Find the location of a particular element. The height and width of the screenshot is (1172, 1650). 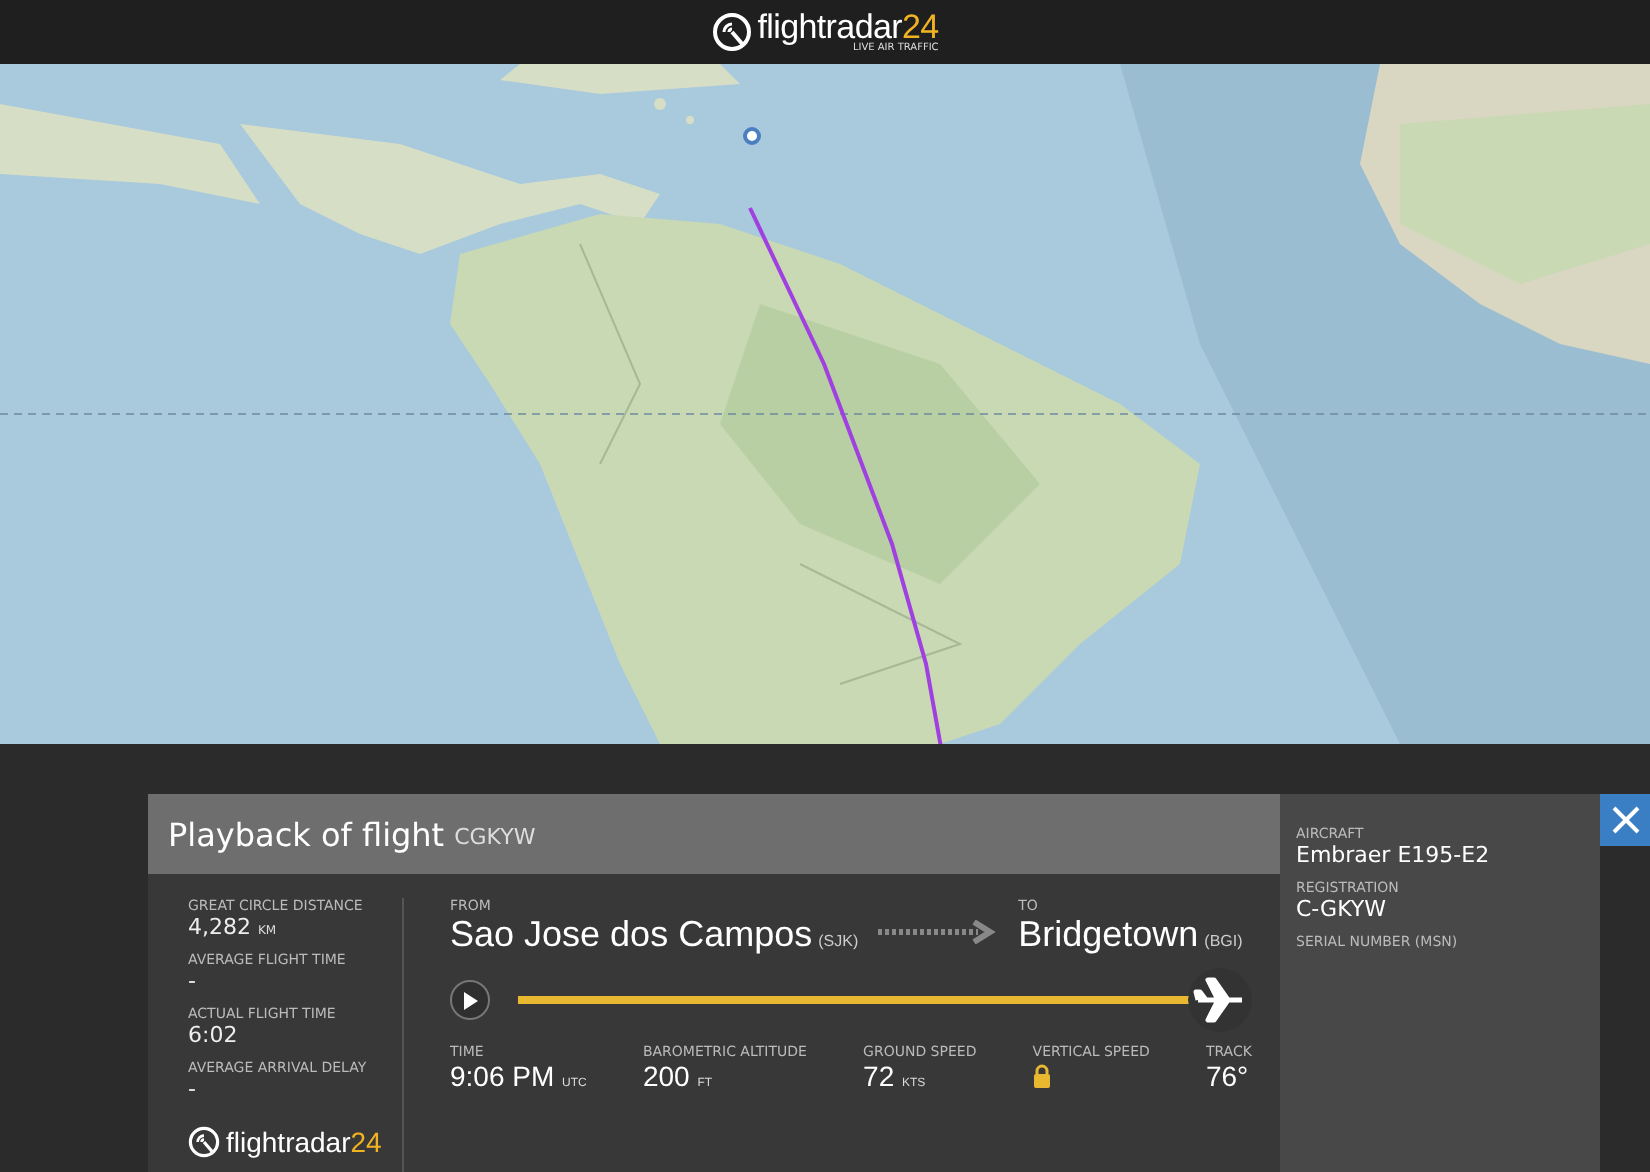

stat-value: 6:02 is located at coordinates (214, 1035).